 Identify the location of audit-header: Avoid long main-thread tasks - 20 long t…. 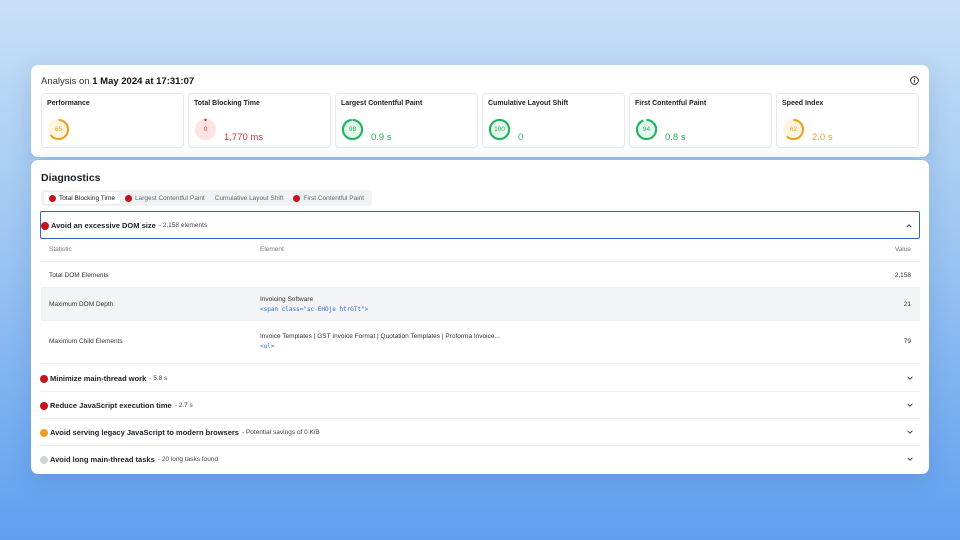
(129, 459).